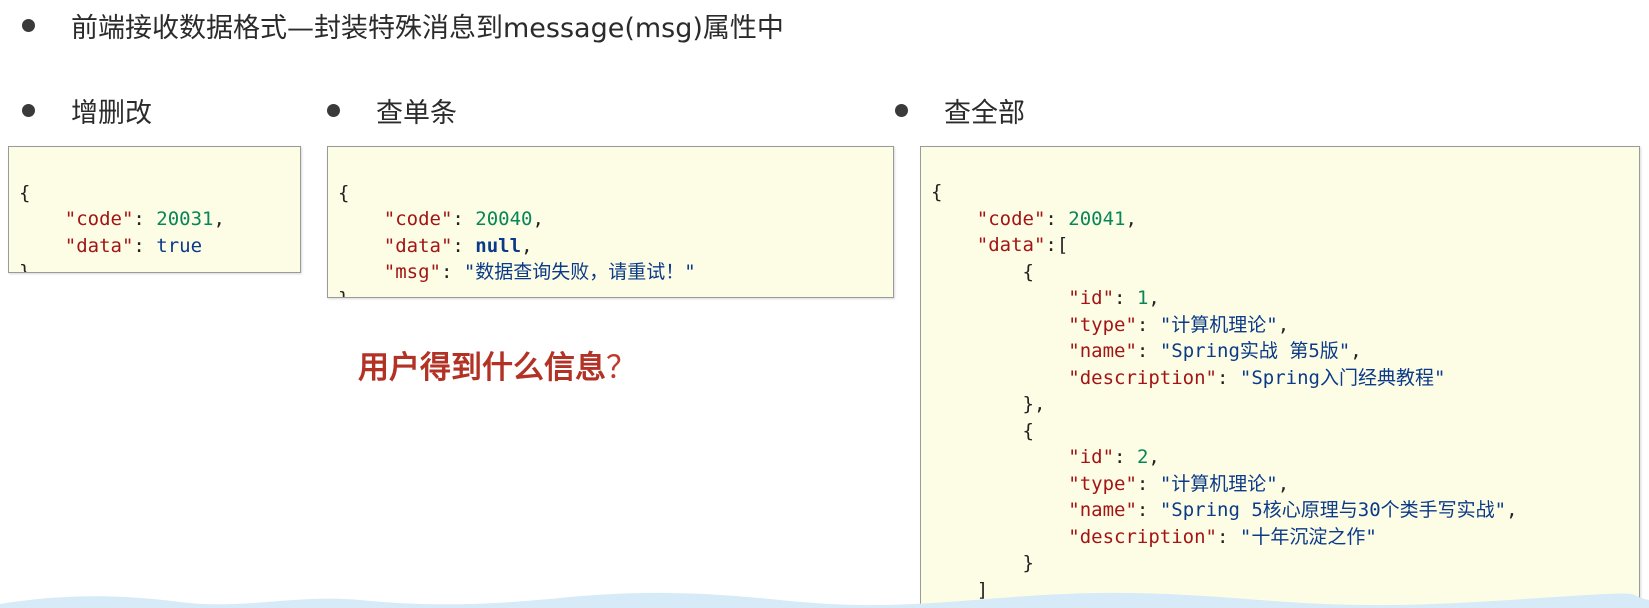  Describe the element at coordinates (498, 245) in the screenshot. I see `json-keyword: null` at that location.